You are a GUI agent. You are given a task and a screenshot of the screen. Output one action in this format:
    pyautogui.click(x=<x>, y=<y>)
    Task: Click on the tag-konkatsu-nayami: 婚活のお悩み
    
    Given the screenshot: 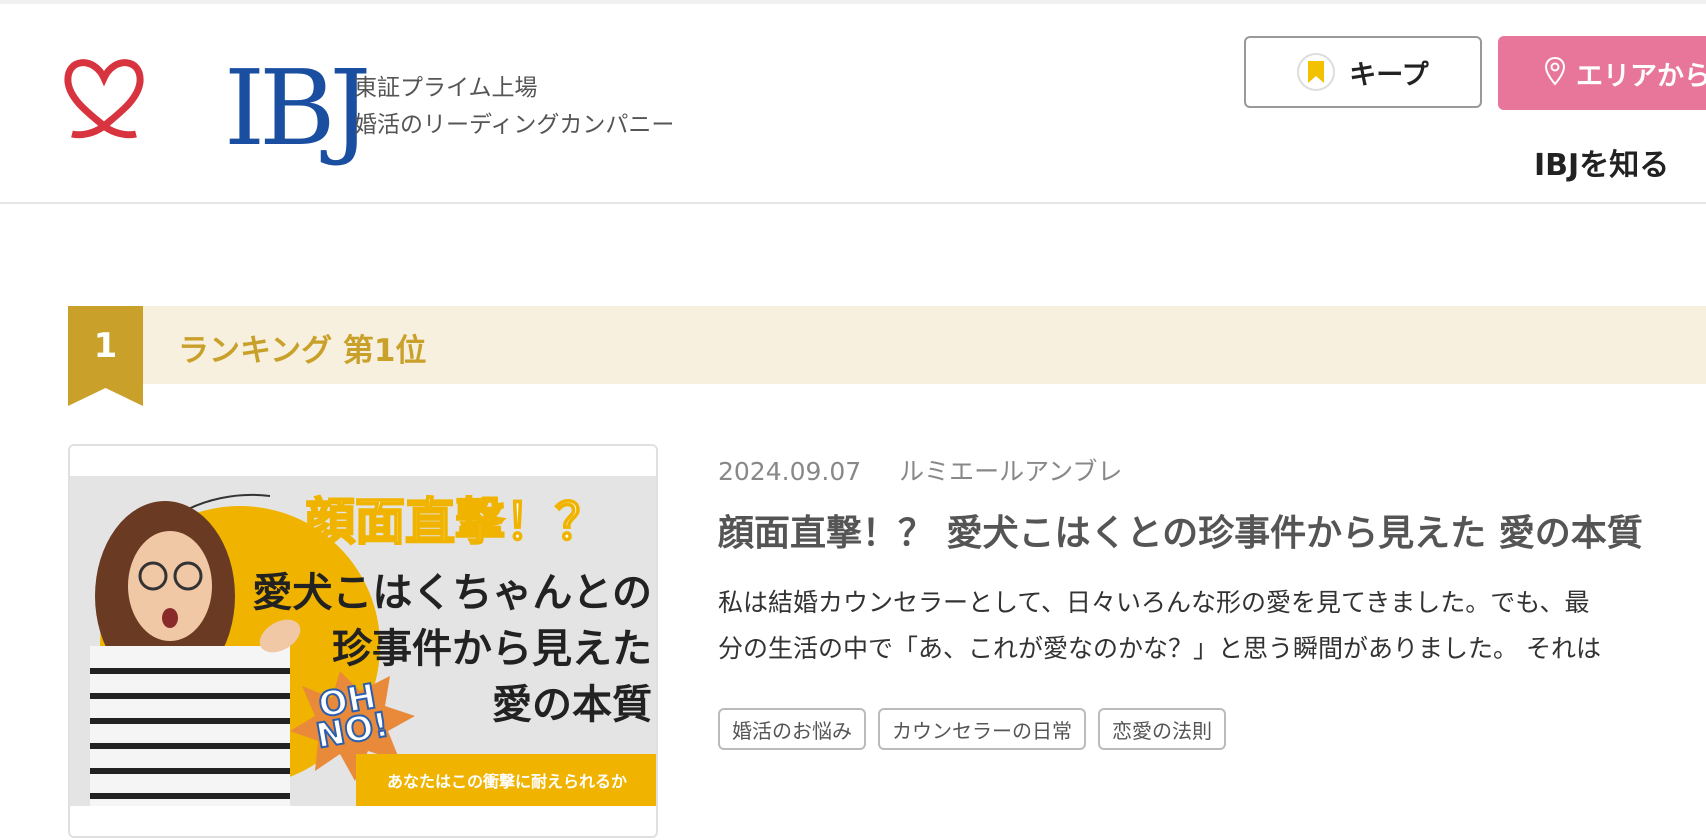 What is the action you would take?
    pyautogui.click(x=792, y=729)
    